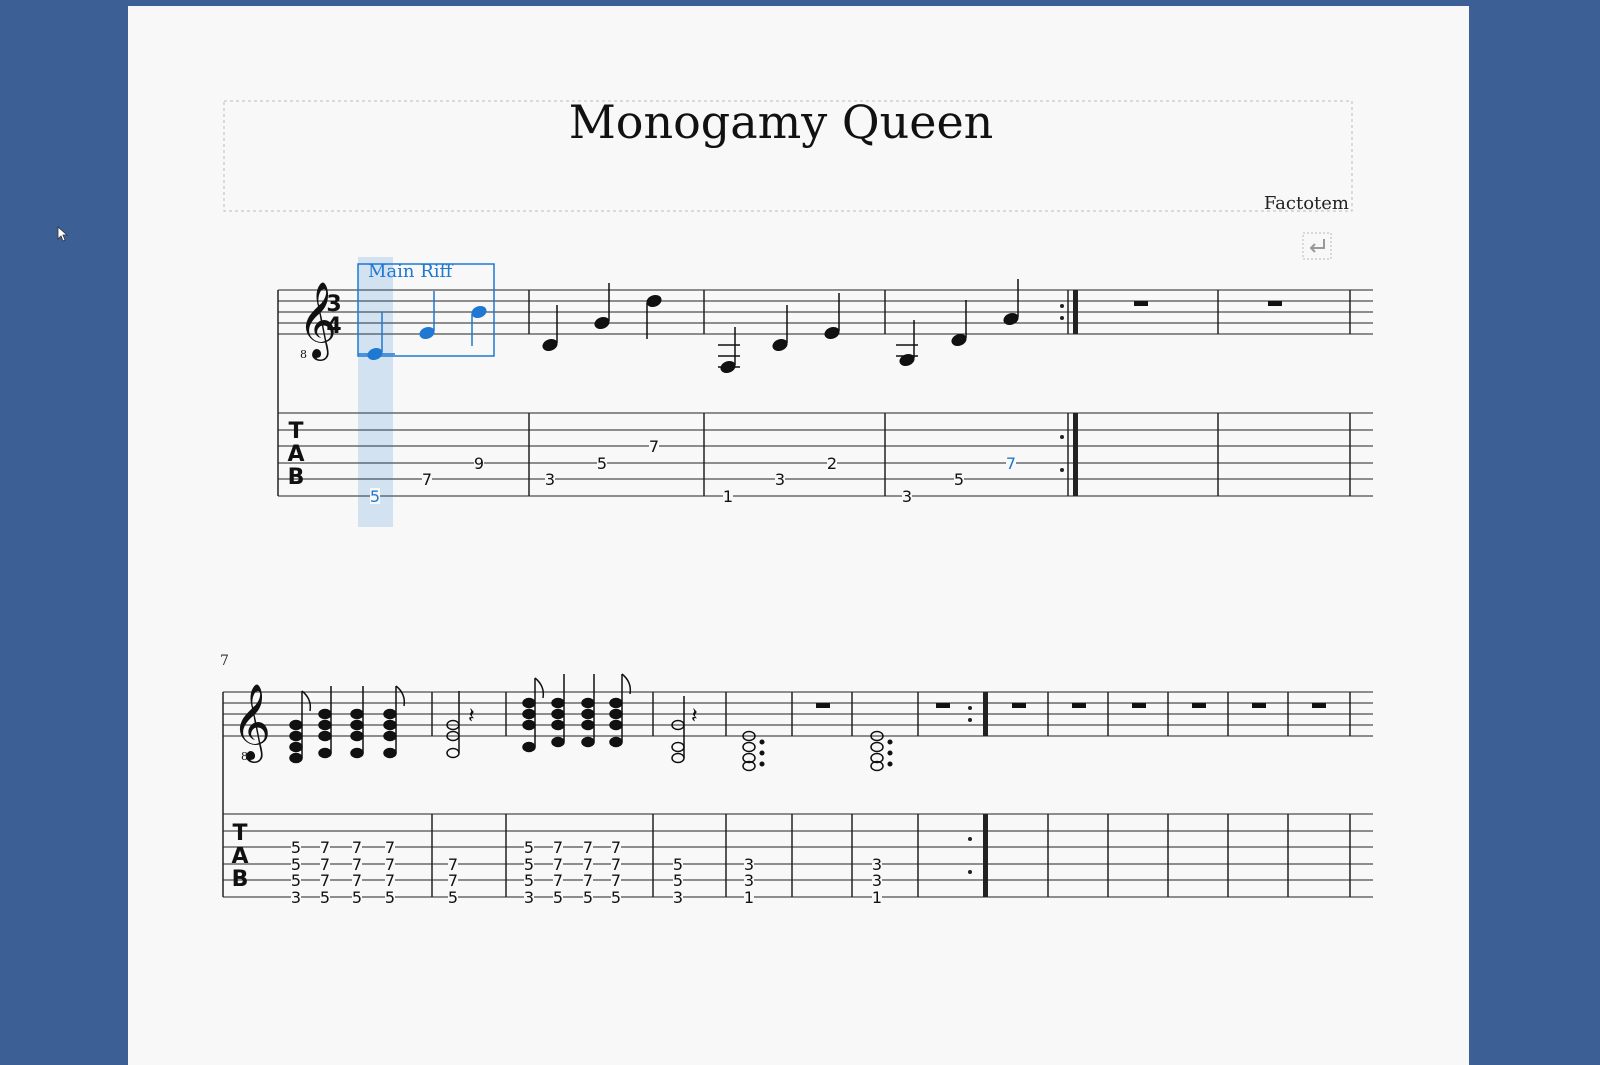 The width and height of the screenshot is (1600, 1065). I want to click on system-1-notes, so click(820, 326).